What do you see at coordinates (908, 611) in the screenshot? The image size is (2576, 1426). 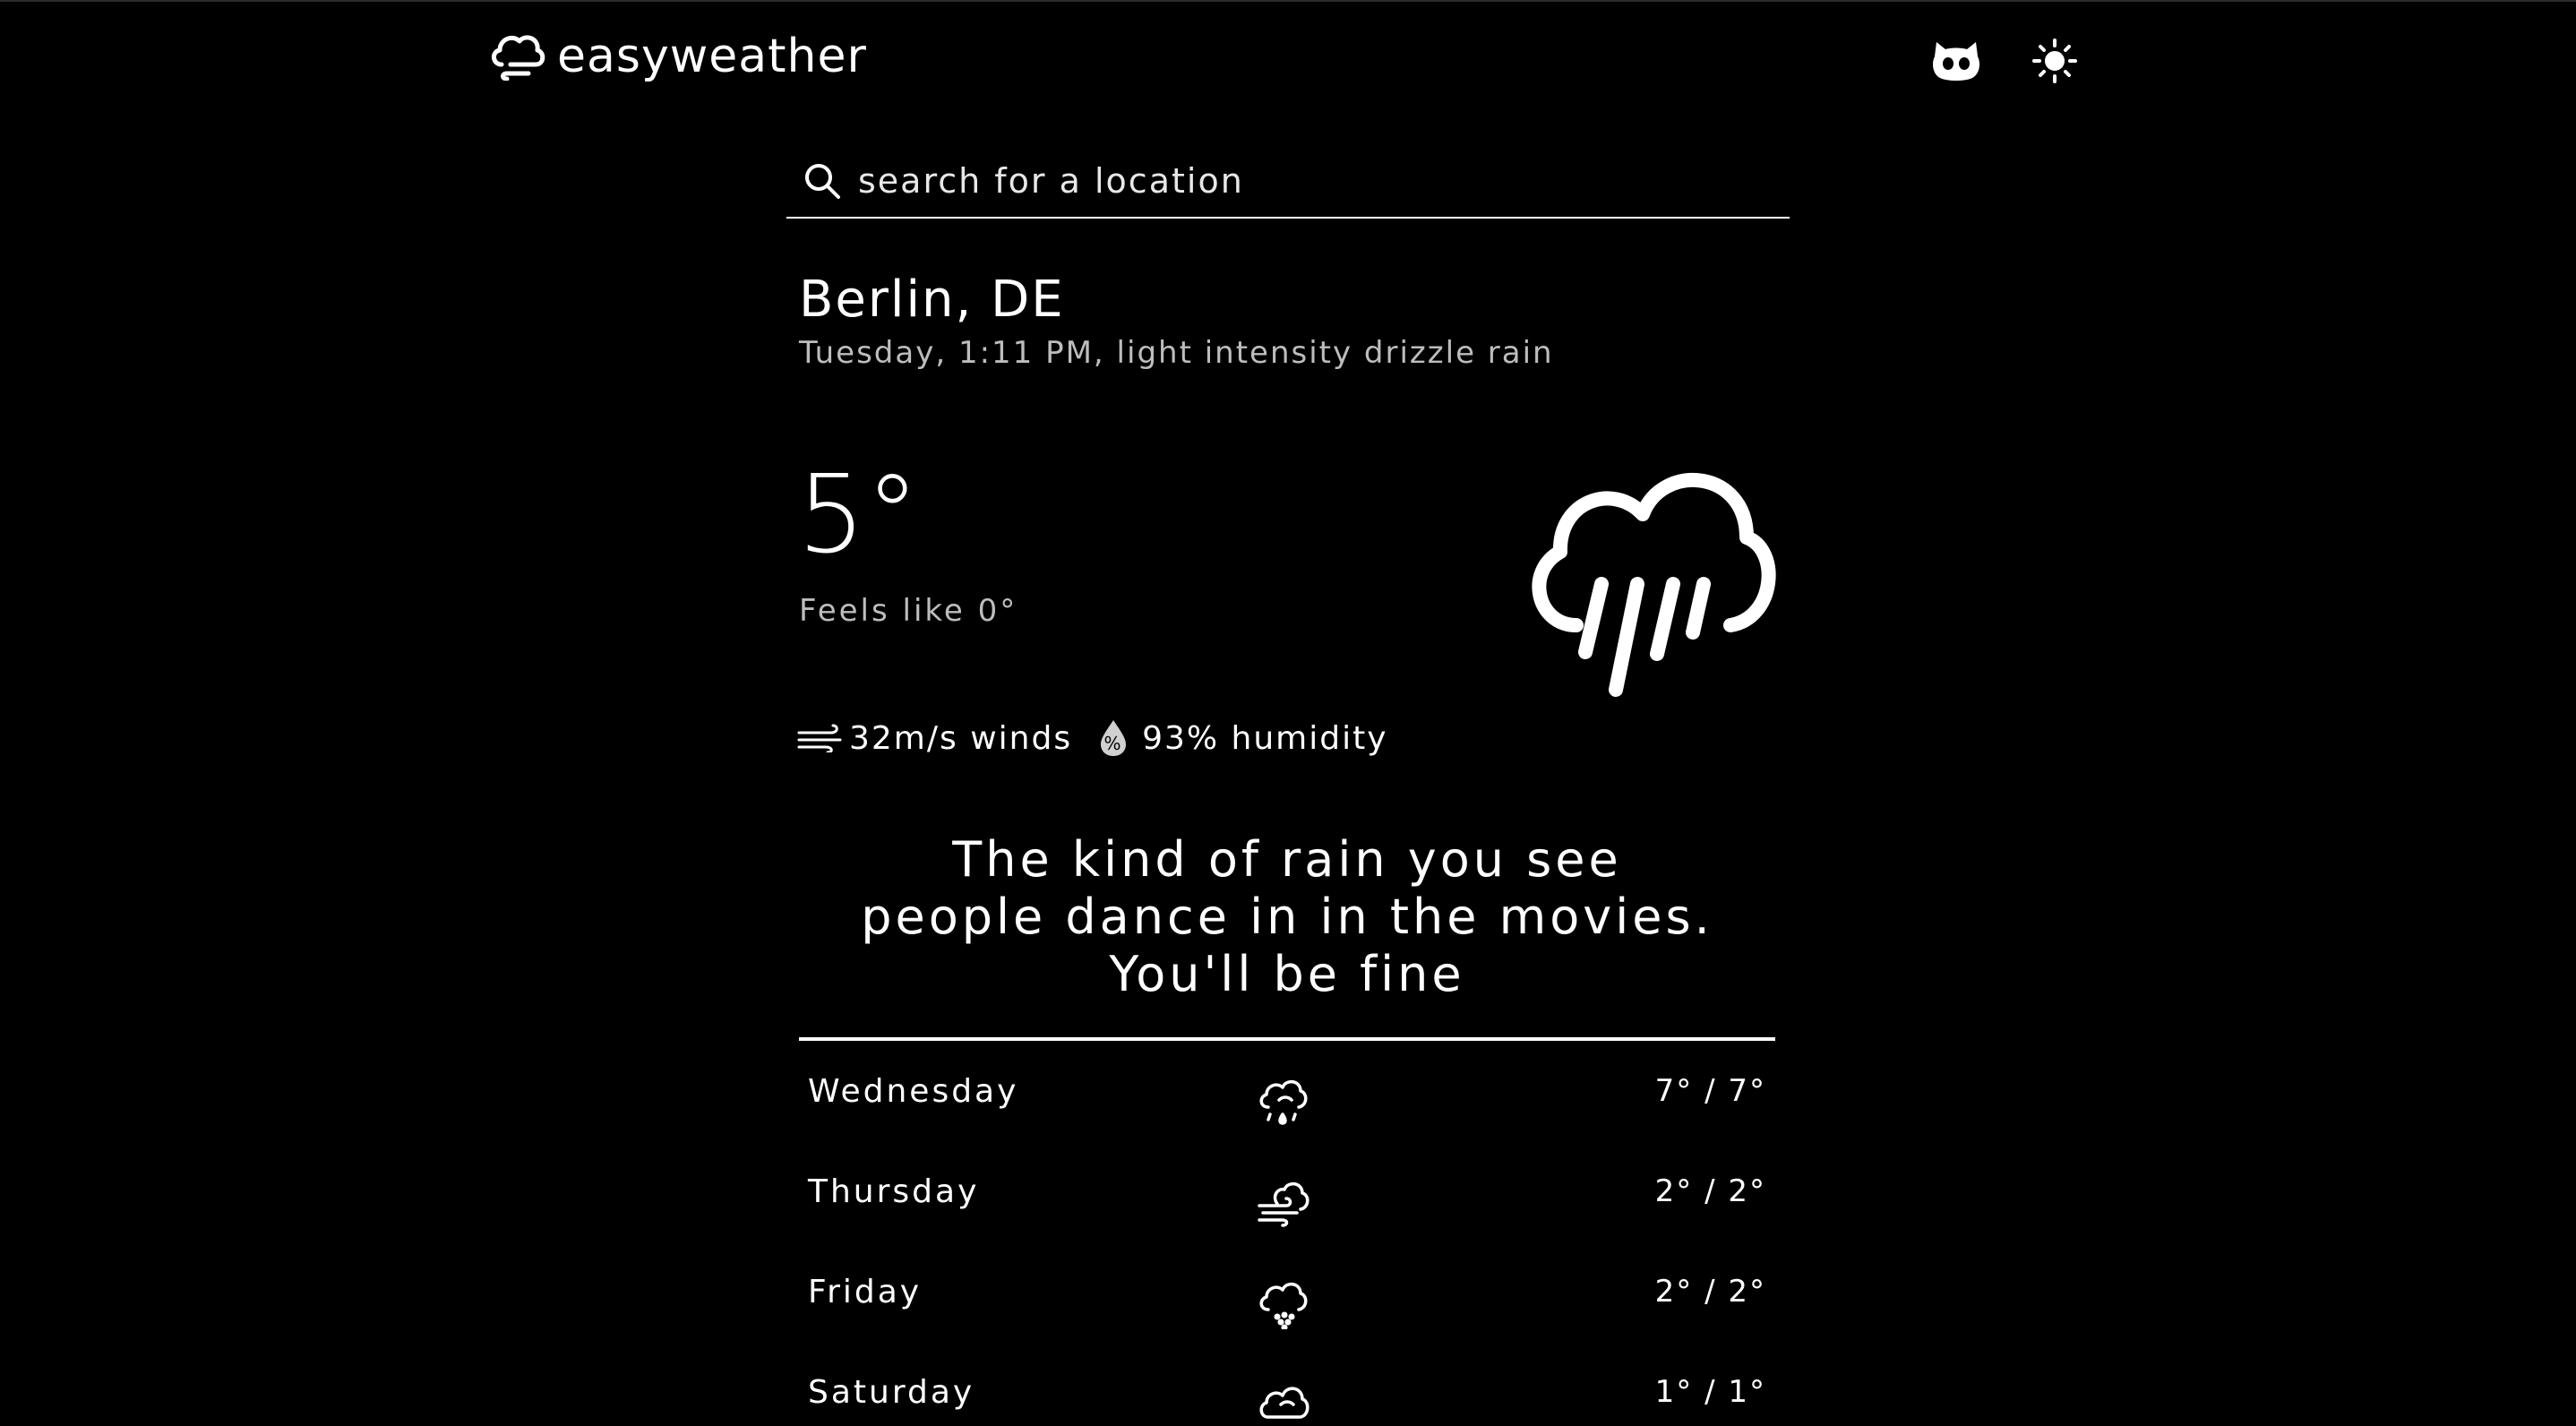 I see `feels-like: Feels like 0°` at bounding box center [908, 611].